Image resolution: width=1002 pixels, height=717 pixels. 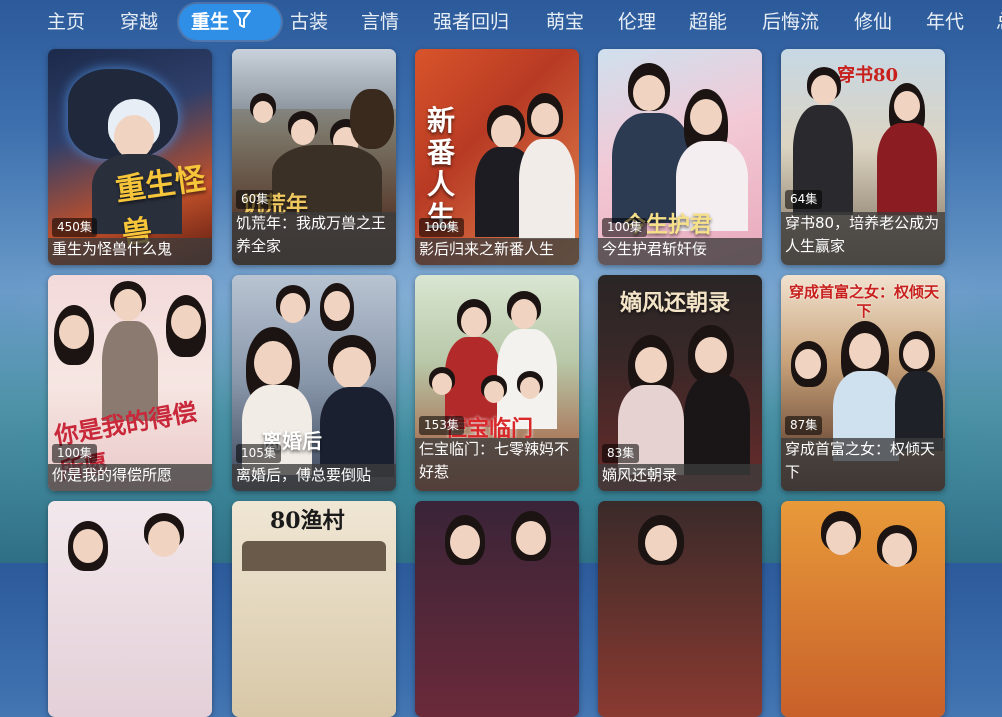 I want to click on tab-more: 总, so click(x=999, y=22).